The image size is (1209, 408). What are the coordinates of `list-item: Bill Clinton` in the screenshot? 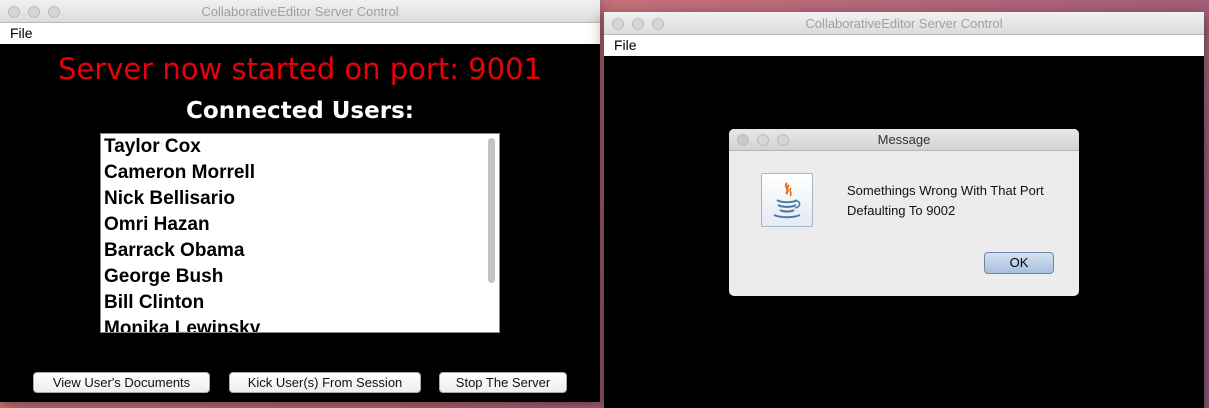 It's located at (300, 303).